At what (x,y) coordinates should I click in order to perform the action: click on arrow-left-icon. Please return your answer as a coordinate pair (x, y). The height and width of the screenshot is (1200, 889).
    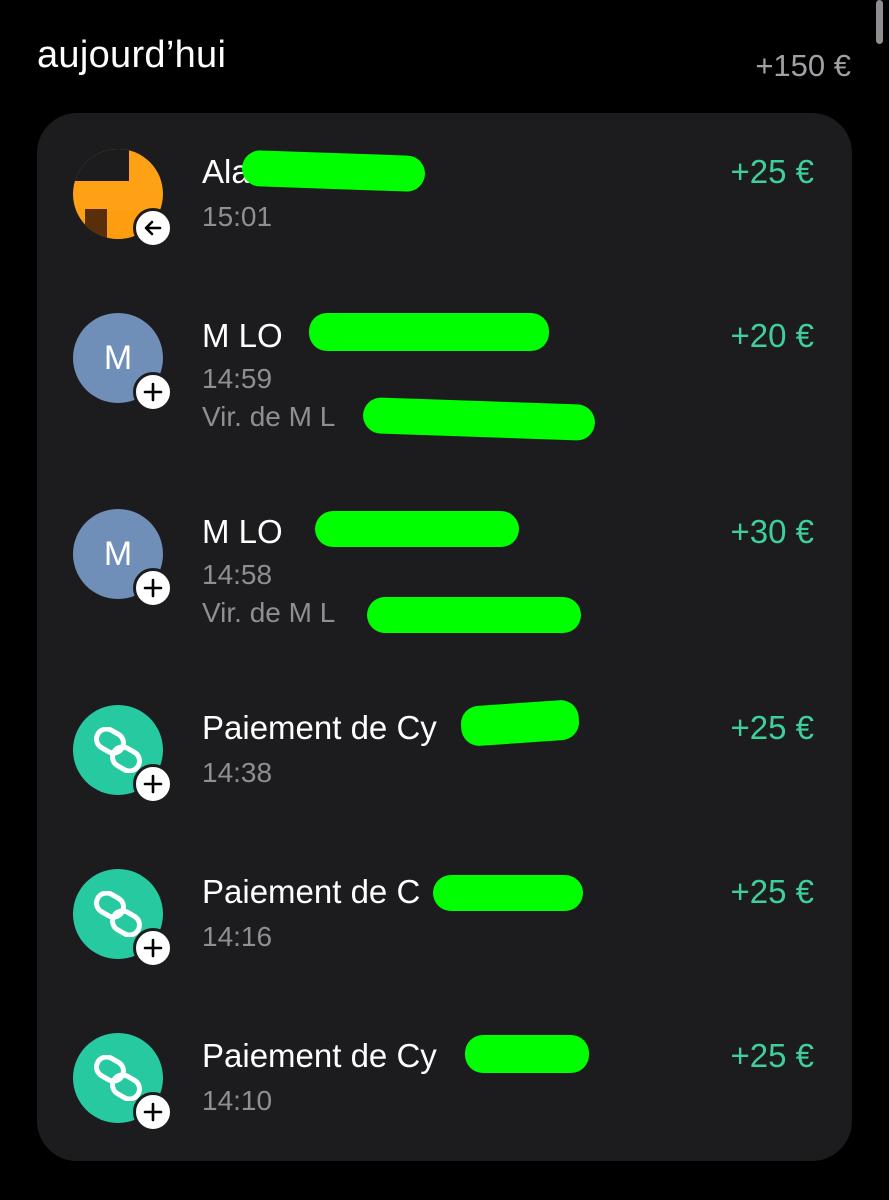
    Looking at the image, I should click on (153, 228).